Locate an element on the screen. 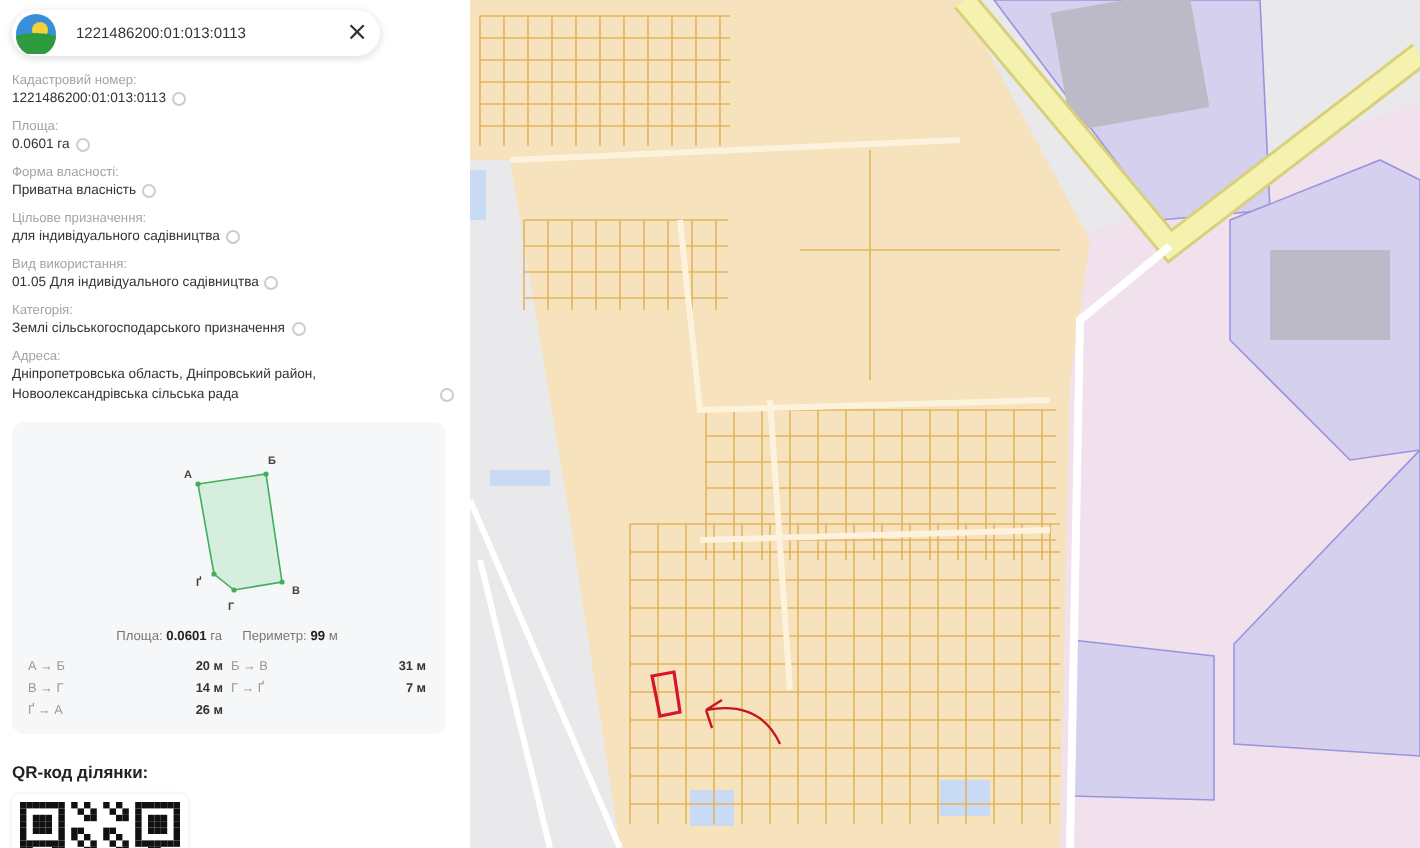 Image resolution: width=1420 pixels, height=848 pixels. arrow-annotation is located at coordinates (743, 722).